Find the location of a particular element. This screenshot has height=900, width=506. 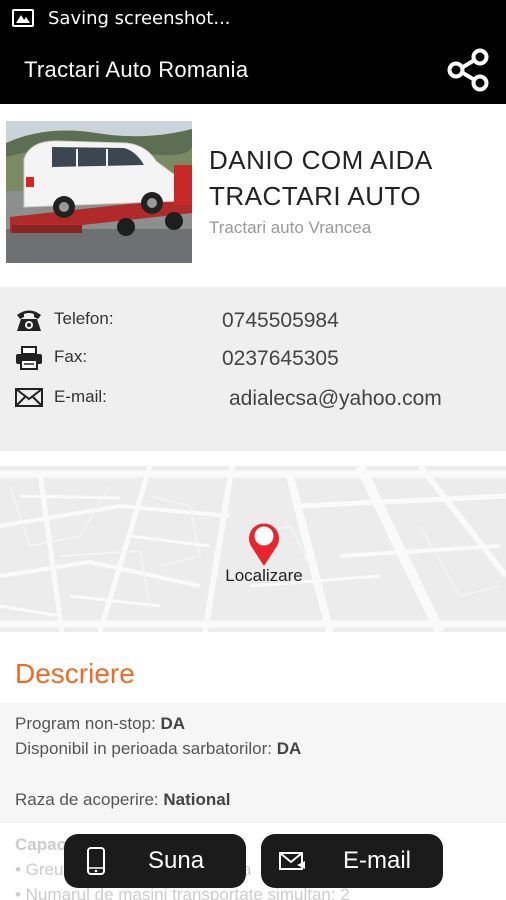

call-button: Suna is located at coordinates (155, 861).